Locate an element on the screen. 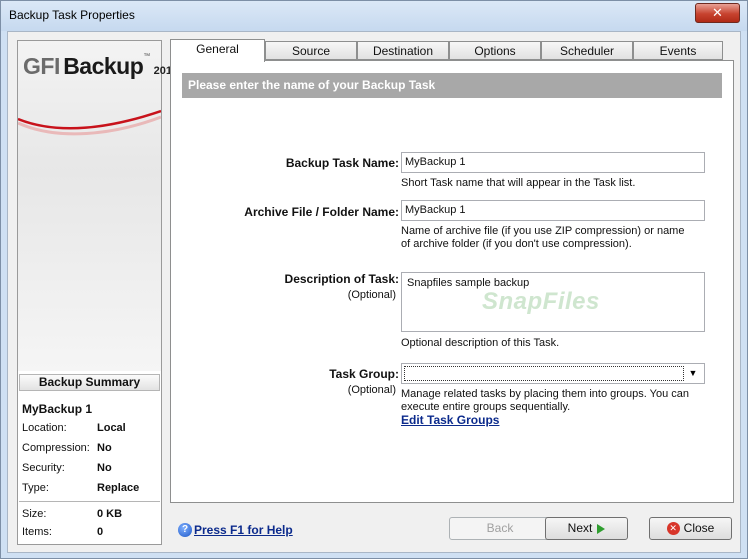 The image size is (748, 559). description-label: Description of Task: is located at coordinates (341, 279).